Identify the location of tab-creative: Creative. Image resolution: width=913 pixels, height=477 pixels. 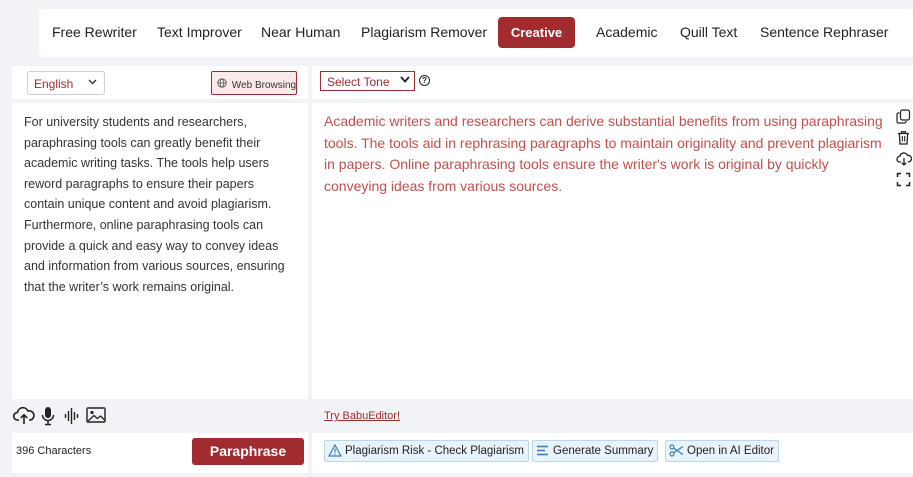
(536, 32).